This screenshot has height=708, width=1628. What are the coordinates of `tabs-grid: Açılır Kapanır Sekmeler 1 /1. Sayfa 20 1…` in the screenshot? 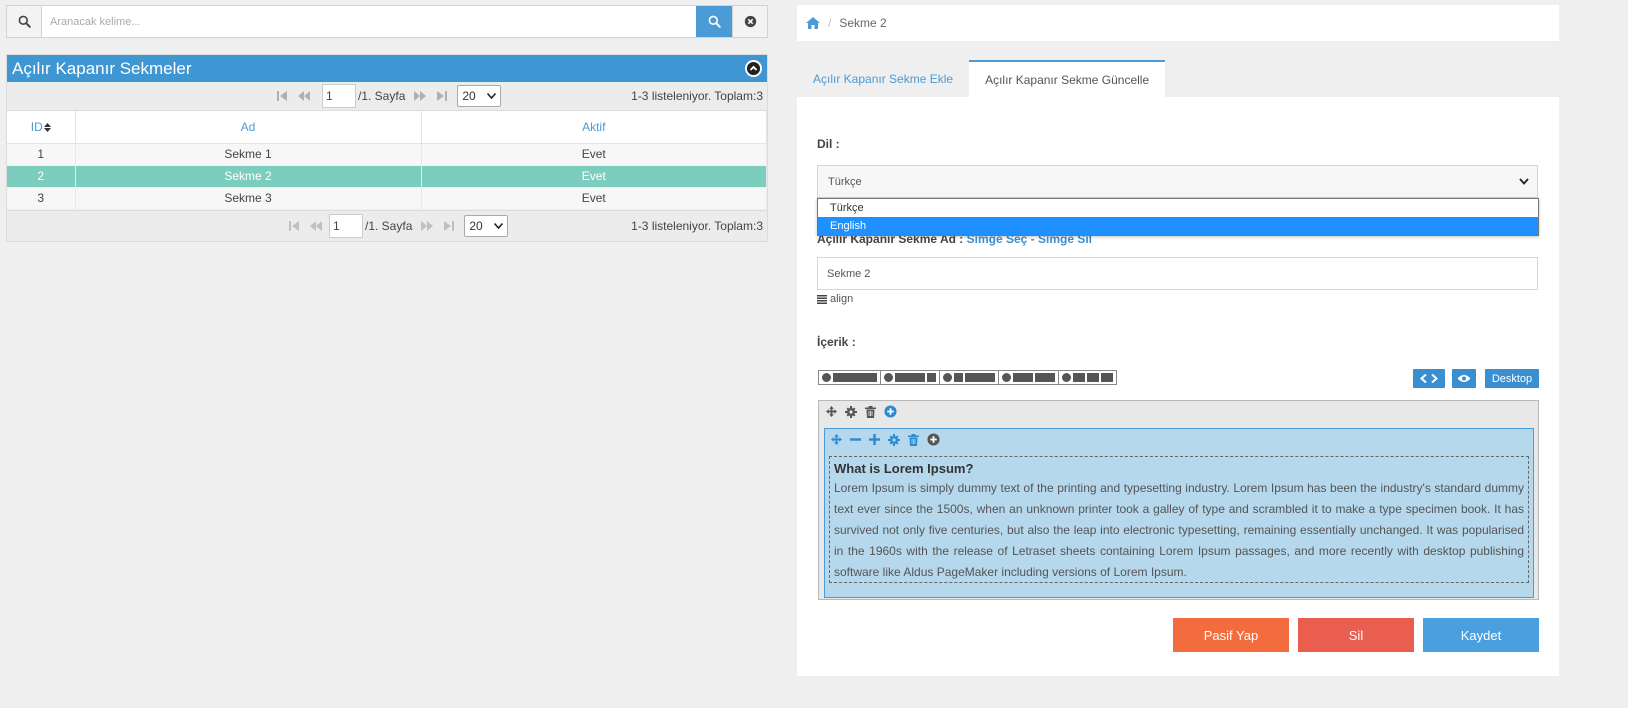 It's located at (387, 148).